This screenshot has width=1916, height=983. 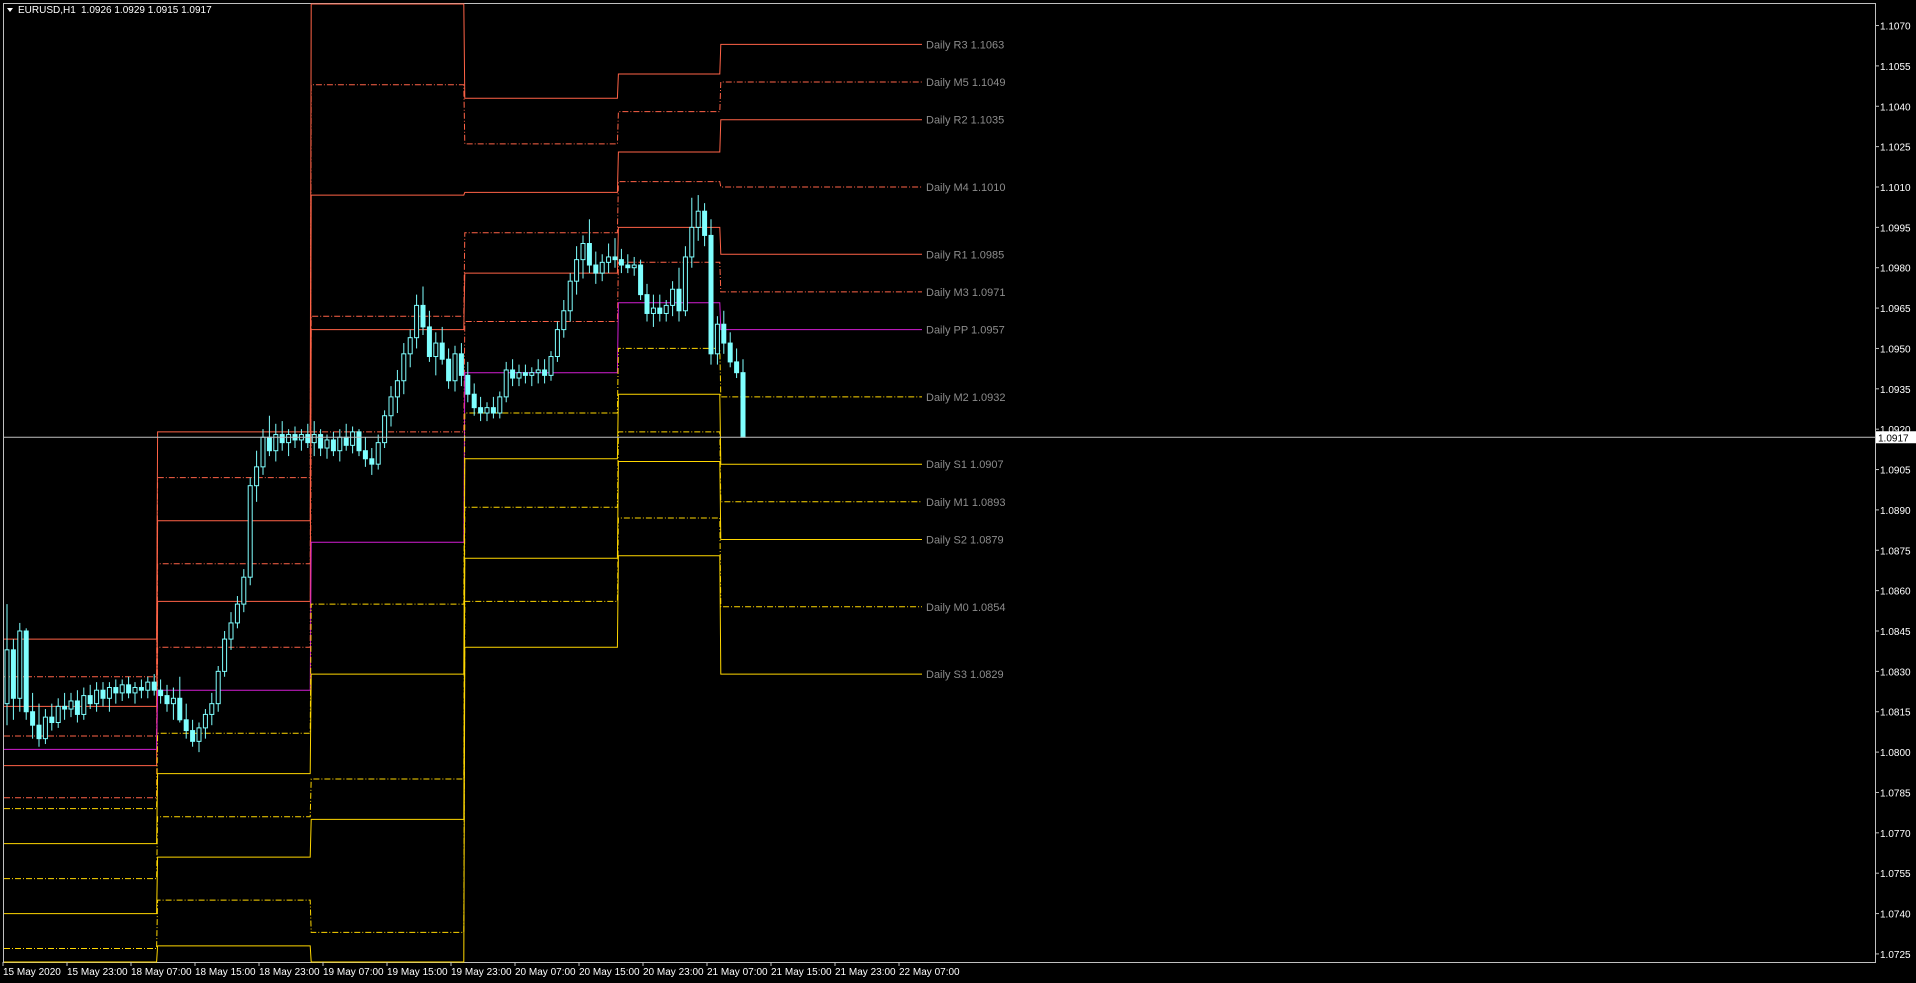 I want to click on x-tick-label: 19 May 23:00, so click(x=481, y=972).